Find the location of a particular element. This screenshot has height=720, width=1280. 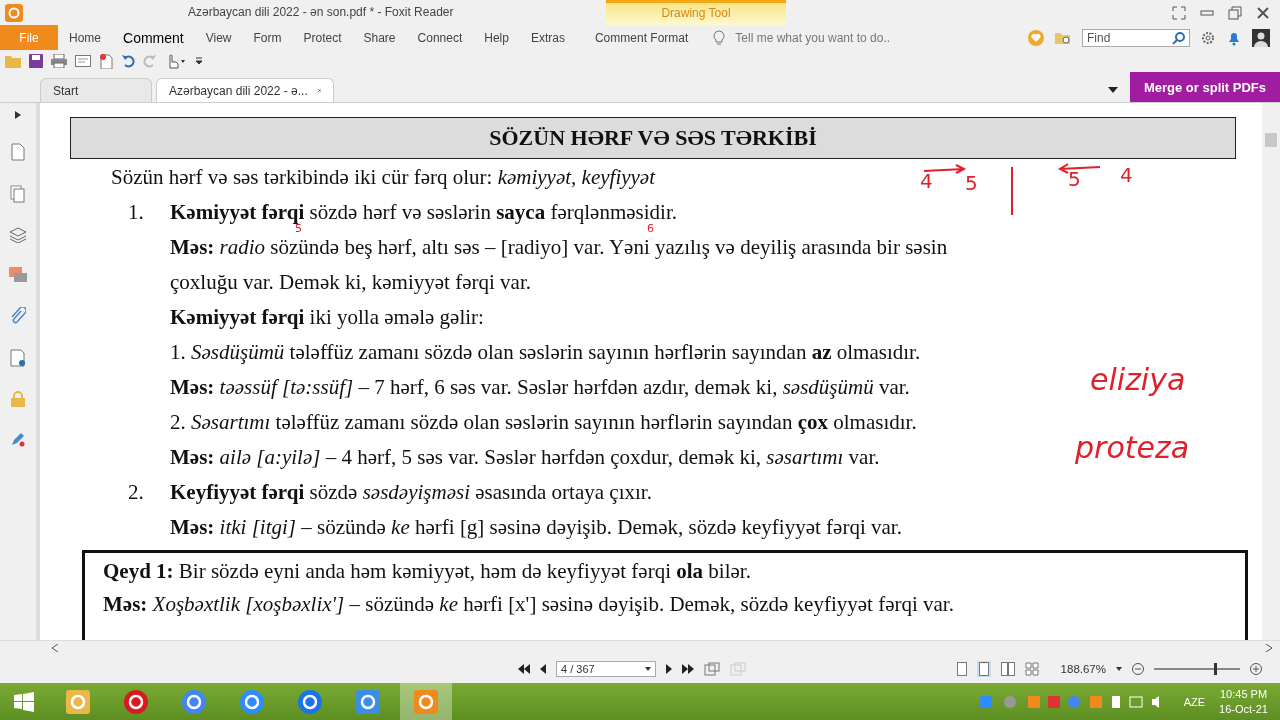

settings-icon is located at coordinates (1208, 37).